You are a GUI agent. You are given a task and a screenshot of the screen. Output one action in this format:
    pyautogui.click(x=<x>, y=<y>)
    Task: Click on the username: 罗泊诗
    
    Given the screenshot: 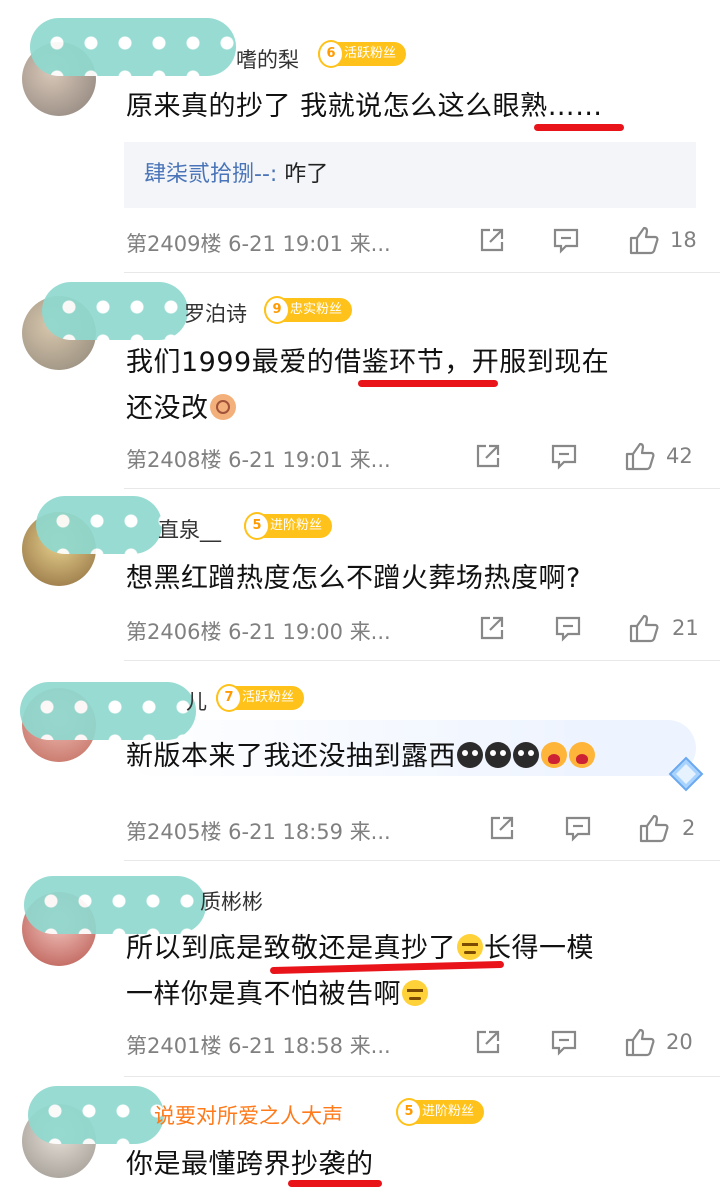 What is the action you would take?
    pyautogui.click(x=215, y=313)
    